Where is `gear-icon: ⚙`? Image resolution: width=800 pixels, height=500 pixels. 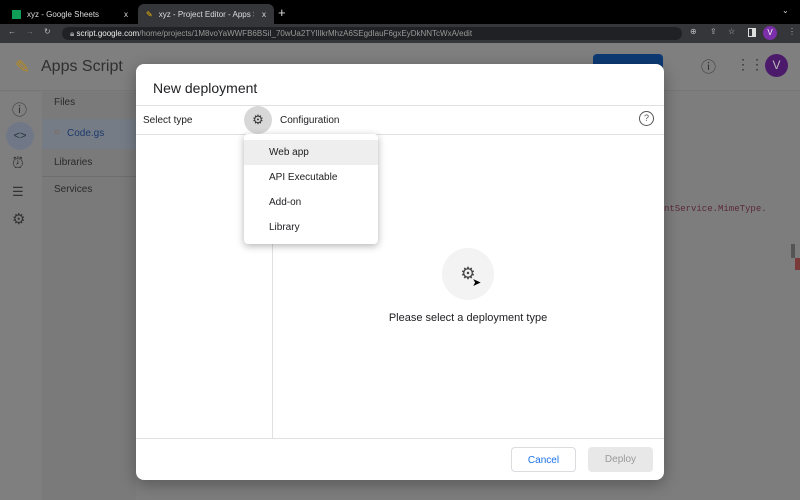
gear-icon: ⚙ is located at coordinates (468, 274).